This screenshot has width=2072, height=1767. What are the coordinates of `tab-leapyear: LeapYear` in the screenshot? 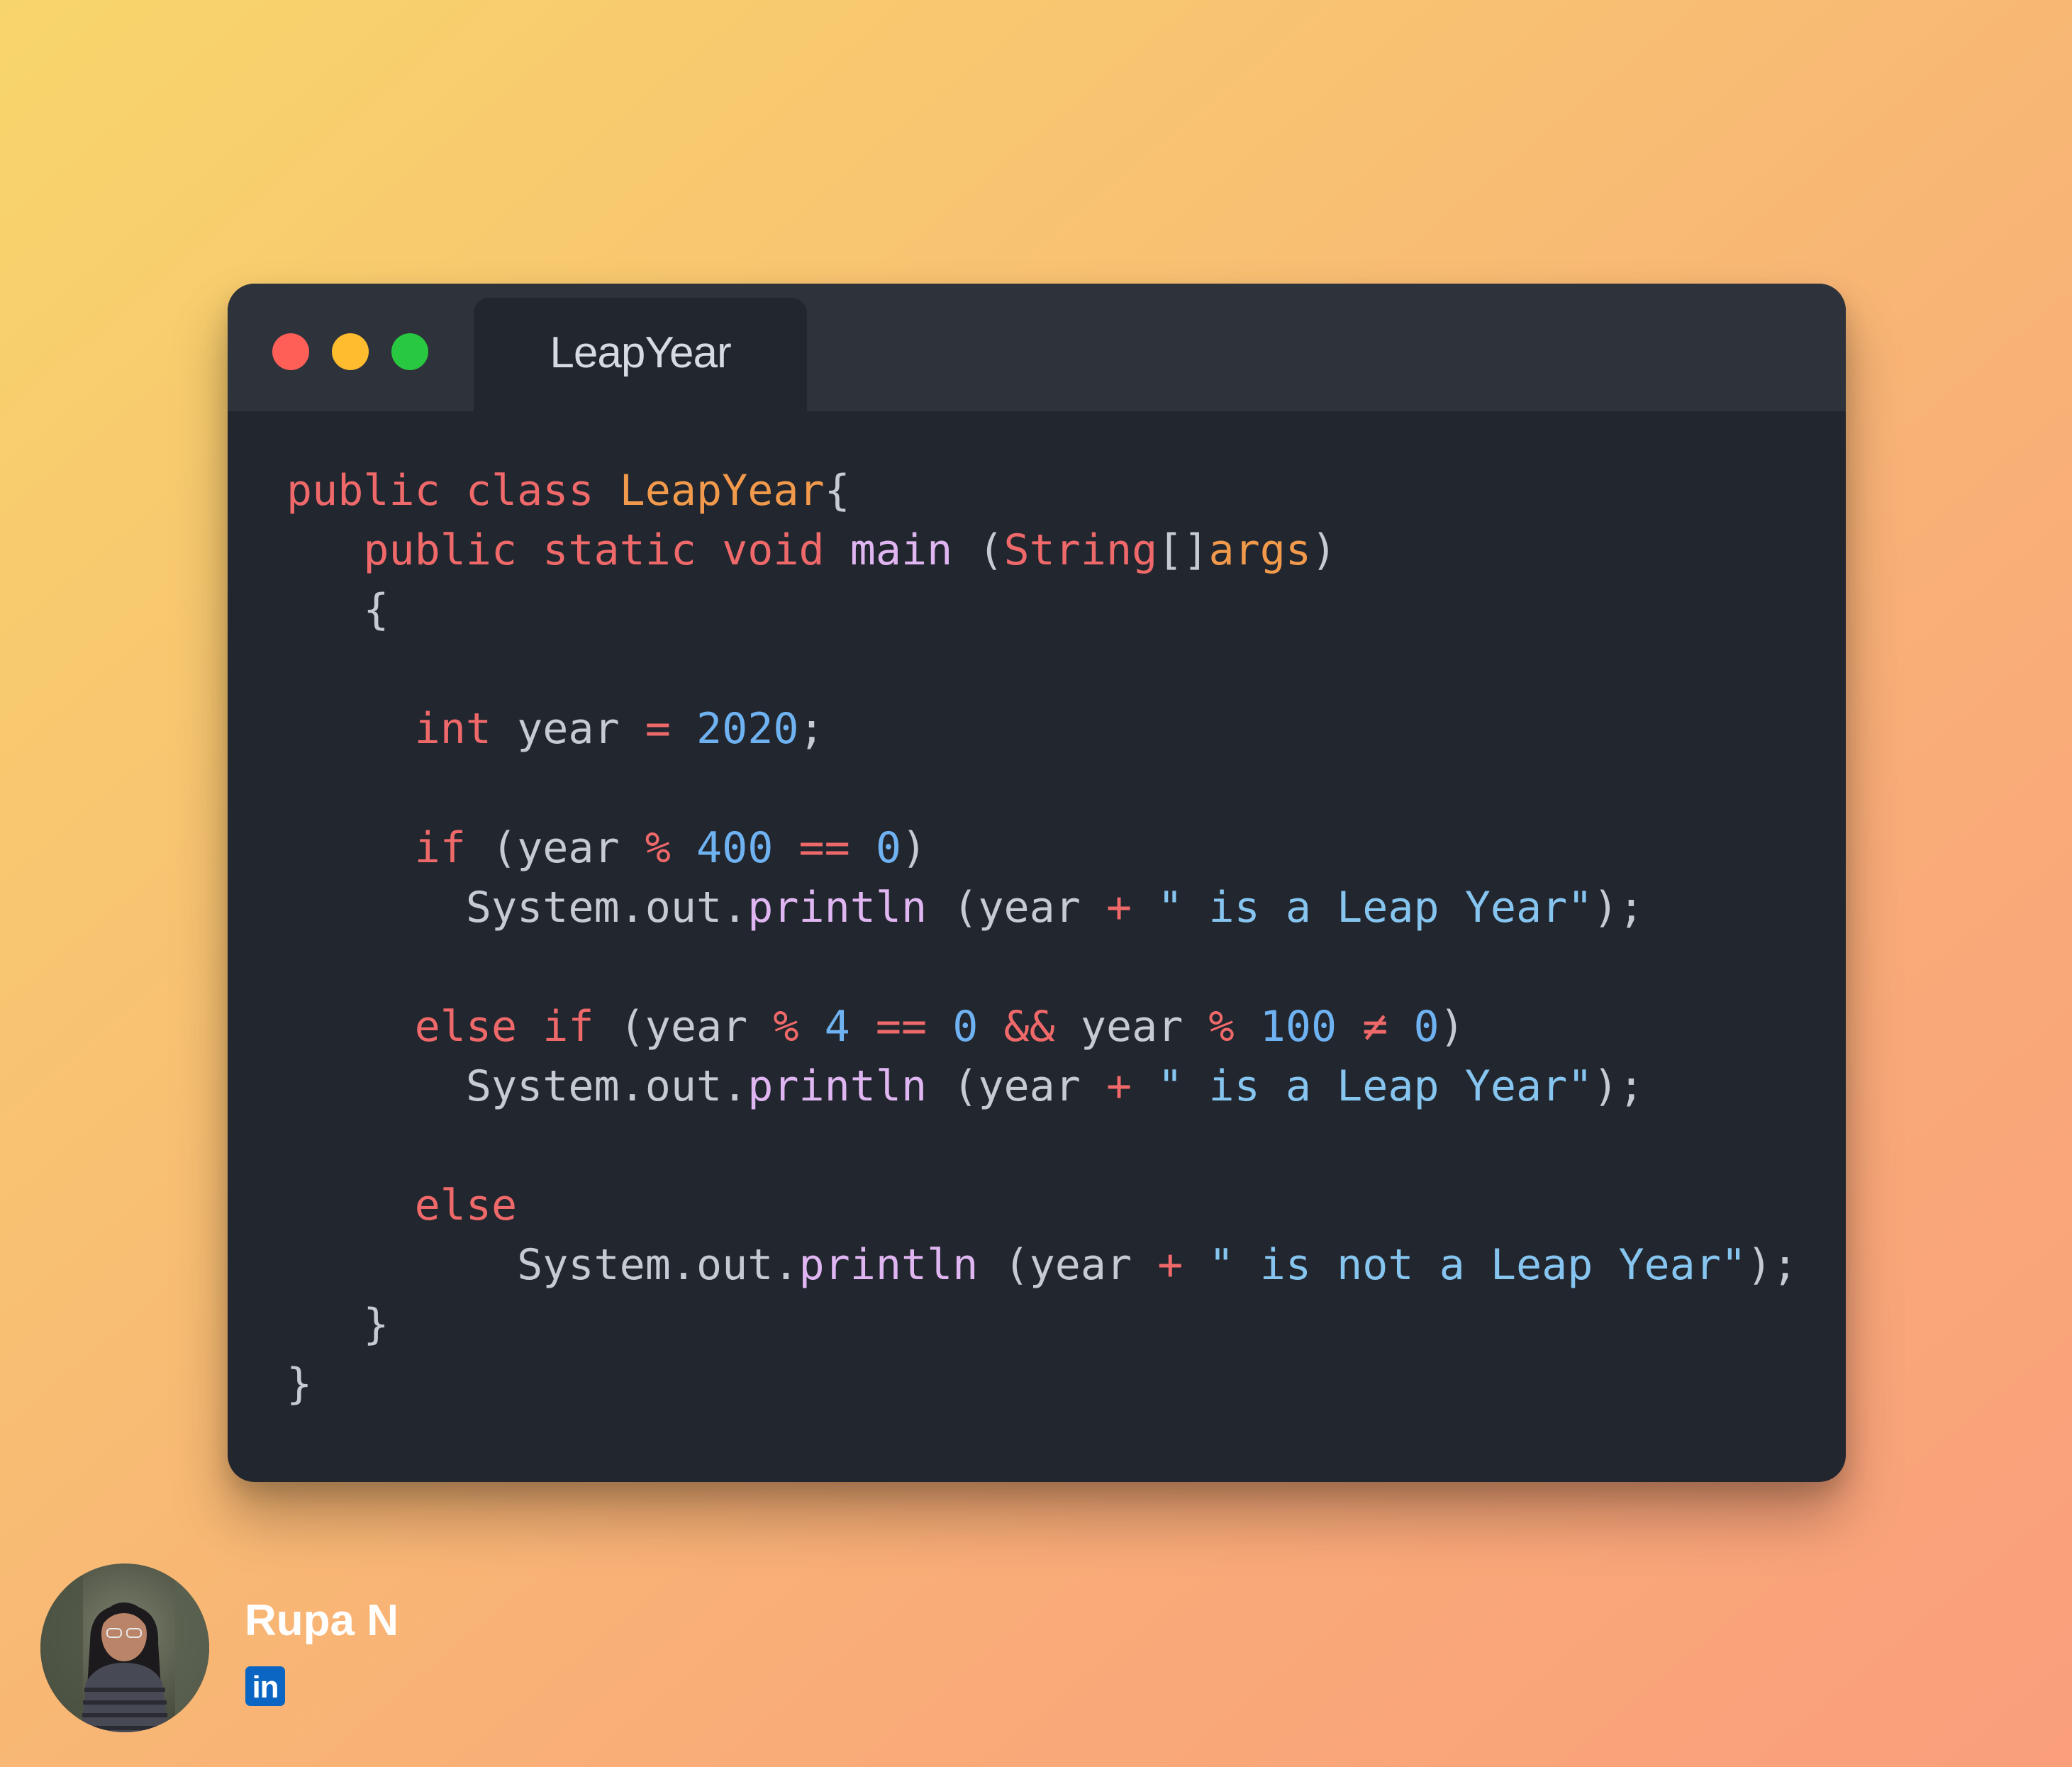 It's located at (640, 354).